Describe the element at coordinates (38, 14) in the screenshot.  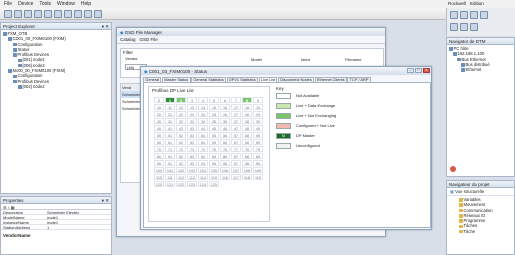
I see `close-icon` at that location.